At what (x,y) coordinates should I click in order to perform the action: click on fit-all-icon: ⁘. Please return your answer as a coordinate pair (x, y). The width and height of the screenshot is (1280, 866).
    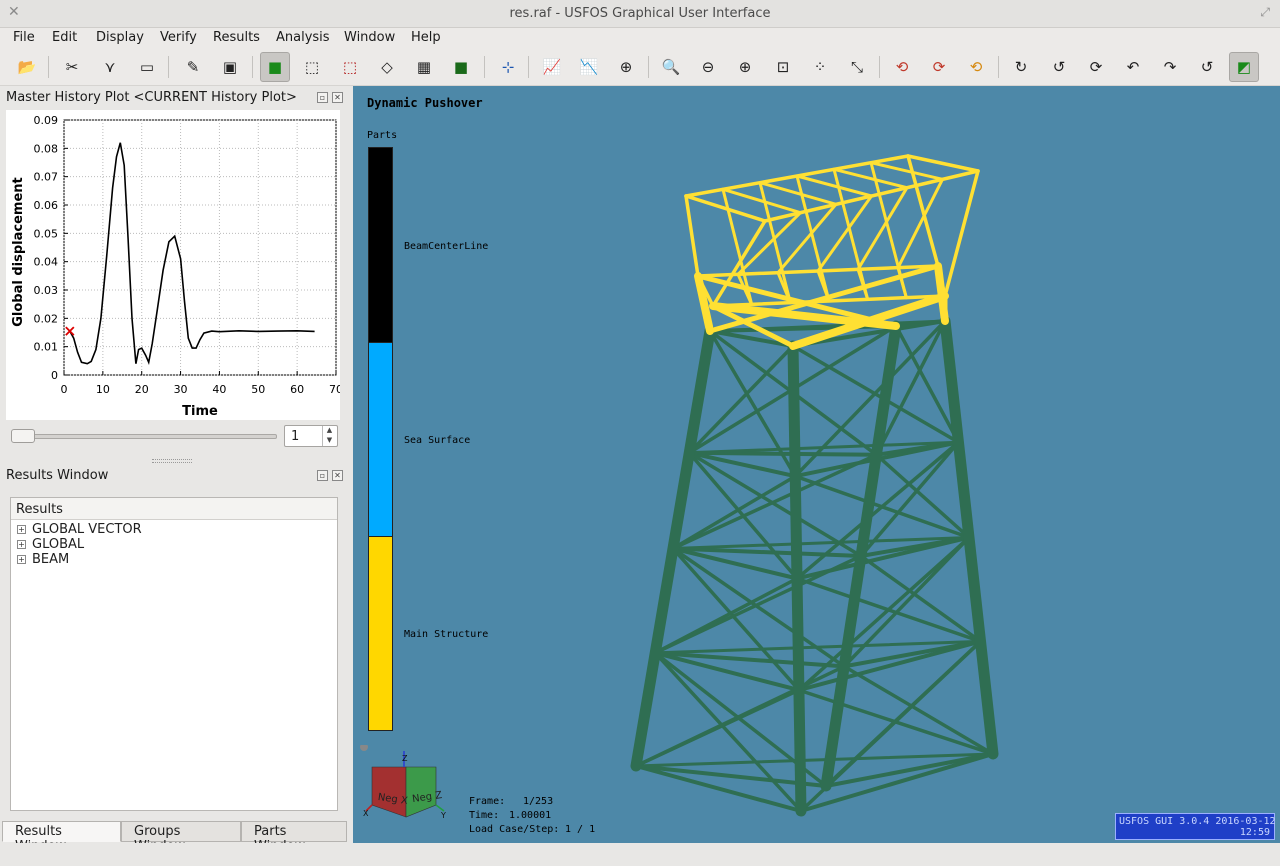
    Looking at the image, I should click on (820, 67).